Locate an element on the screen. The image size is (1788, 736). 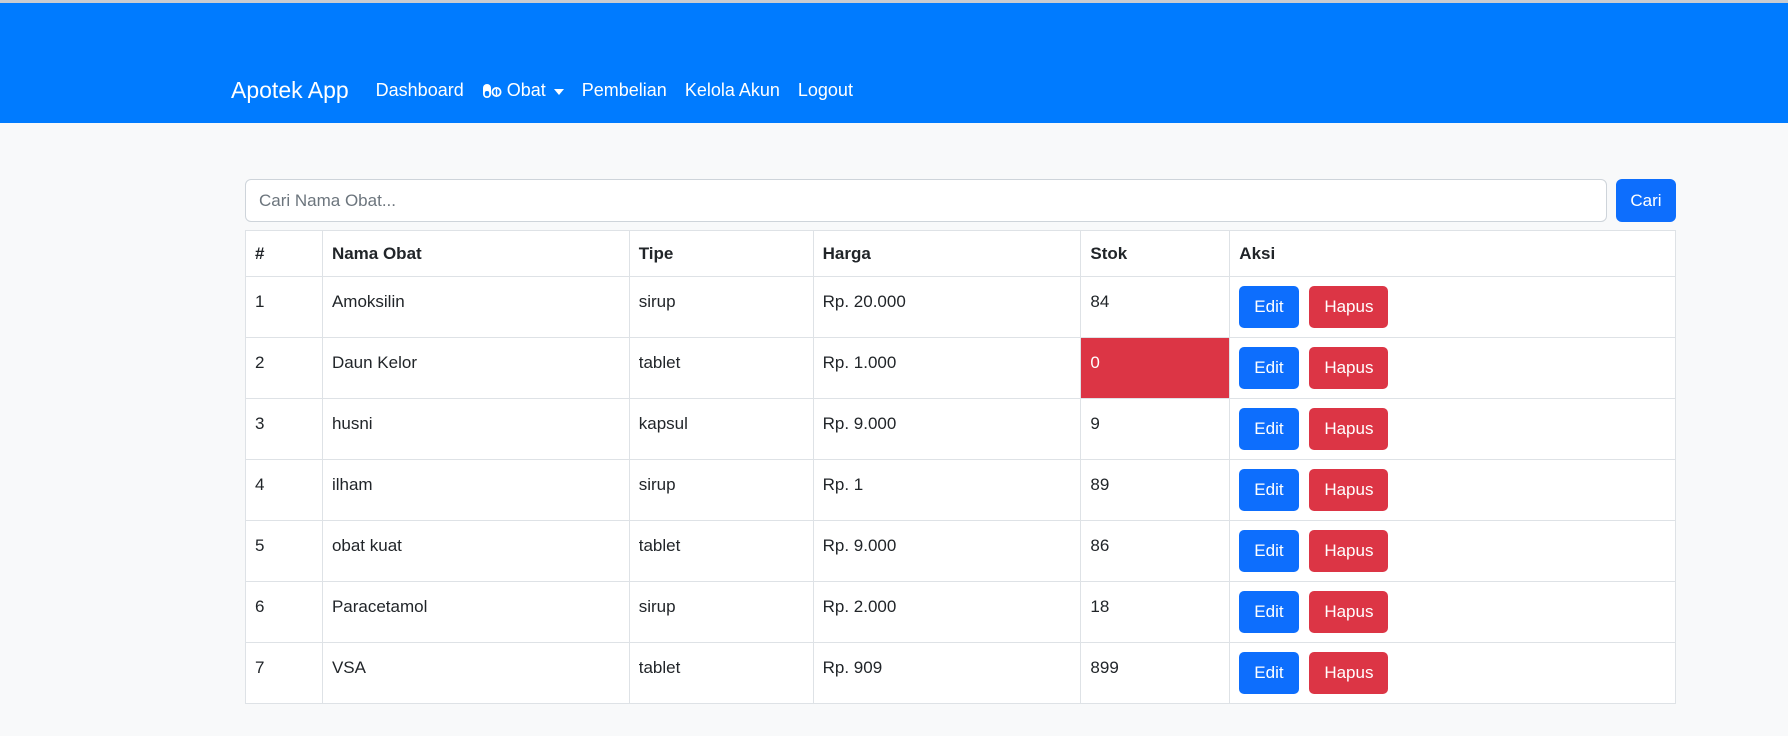
cell-stok: 84 is located at coordinates (1155, 307).